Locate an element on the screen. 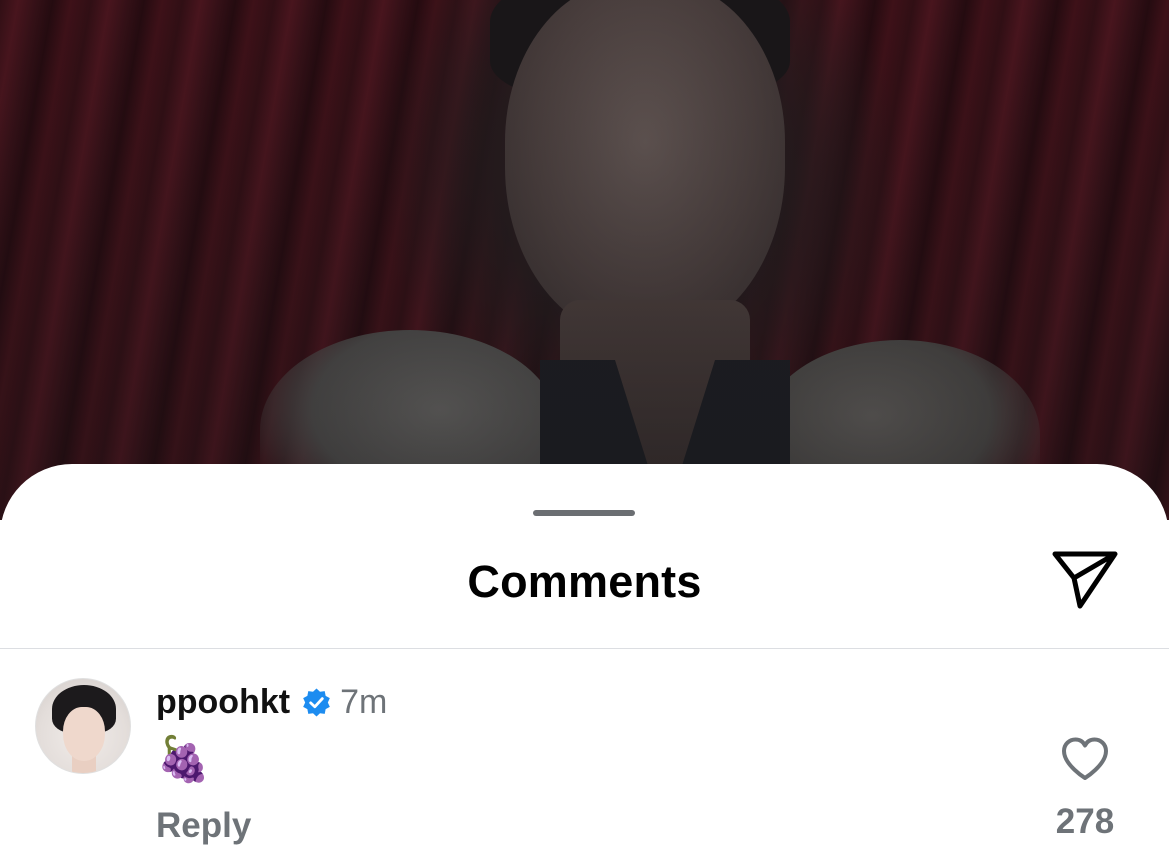  send-icon is located at coordinates (1085, 580).